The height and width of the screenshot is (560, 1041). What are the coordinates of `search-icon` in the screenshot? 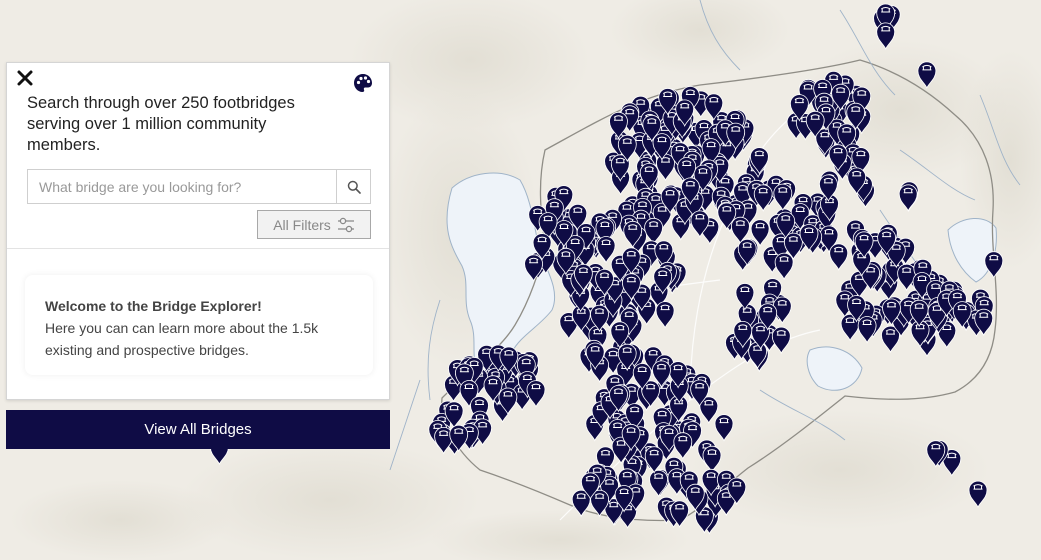 It's located at (354, 187).